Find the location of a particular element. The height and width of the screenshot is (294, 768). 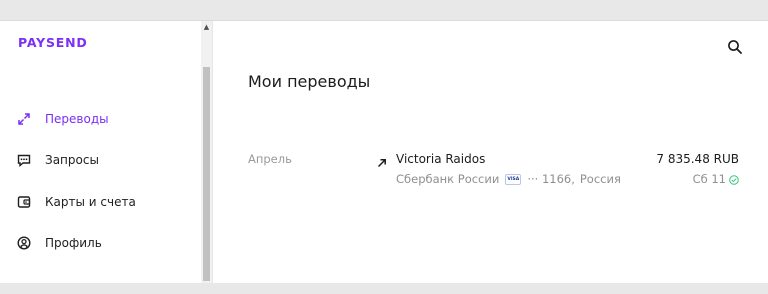

sidebar-item-label: Переводы is located at coordinates (77, 119).